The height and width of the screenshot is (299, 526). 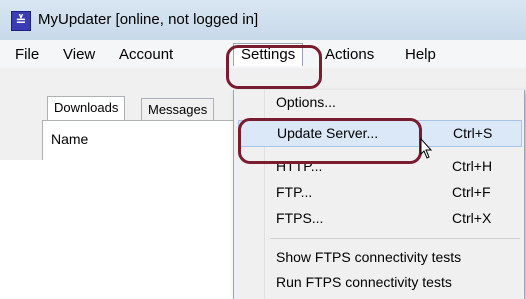 I want to click on menu-item-label: Show FTPS connectivity tests, so click(x=369, y=257).